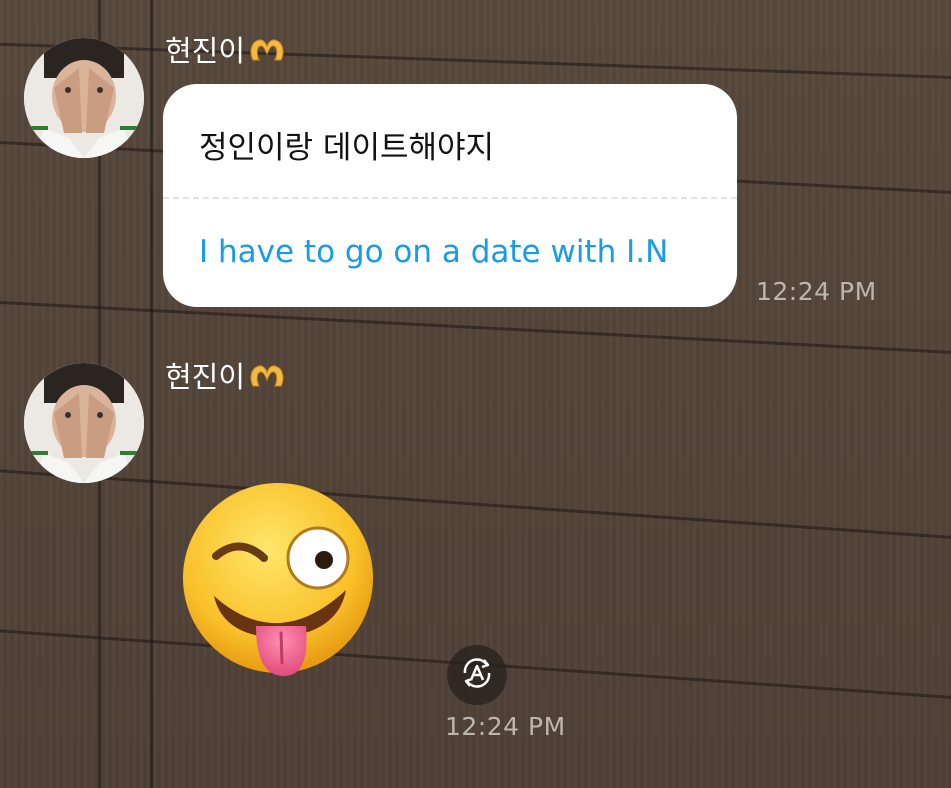  Describe the element at coordinates (278, 578) in the screenshot. I see `winking-face-with-tongue-sticker` at that location.